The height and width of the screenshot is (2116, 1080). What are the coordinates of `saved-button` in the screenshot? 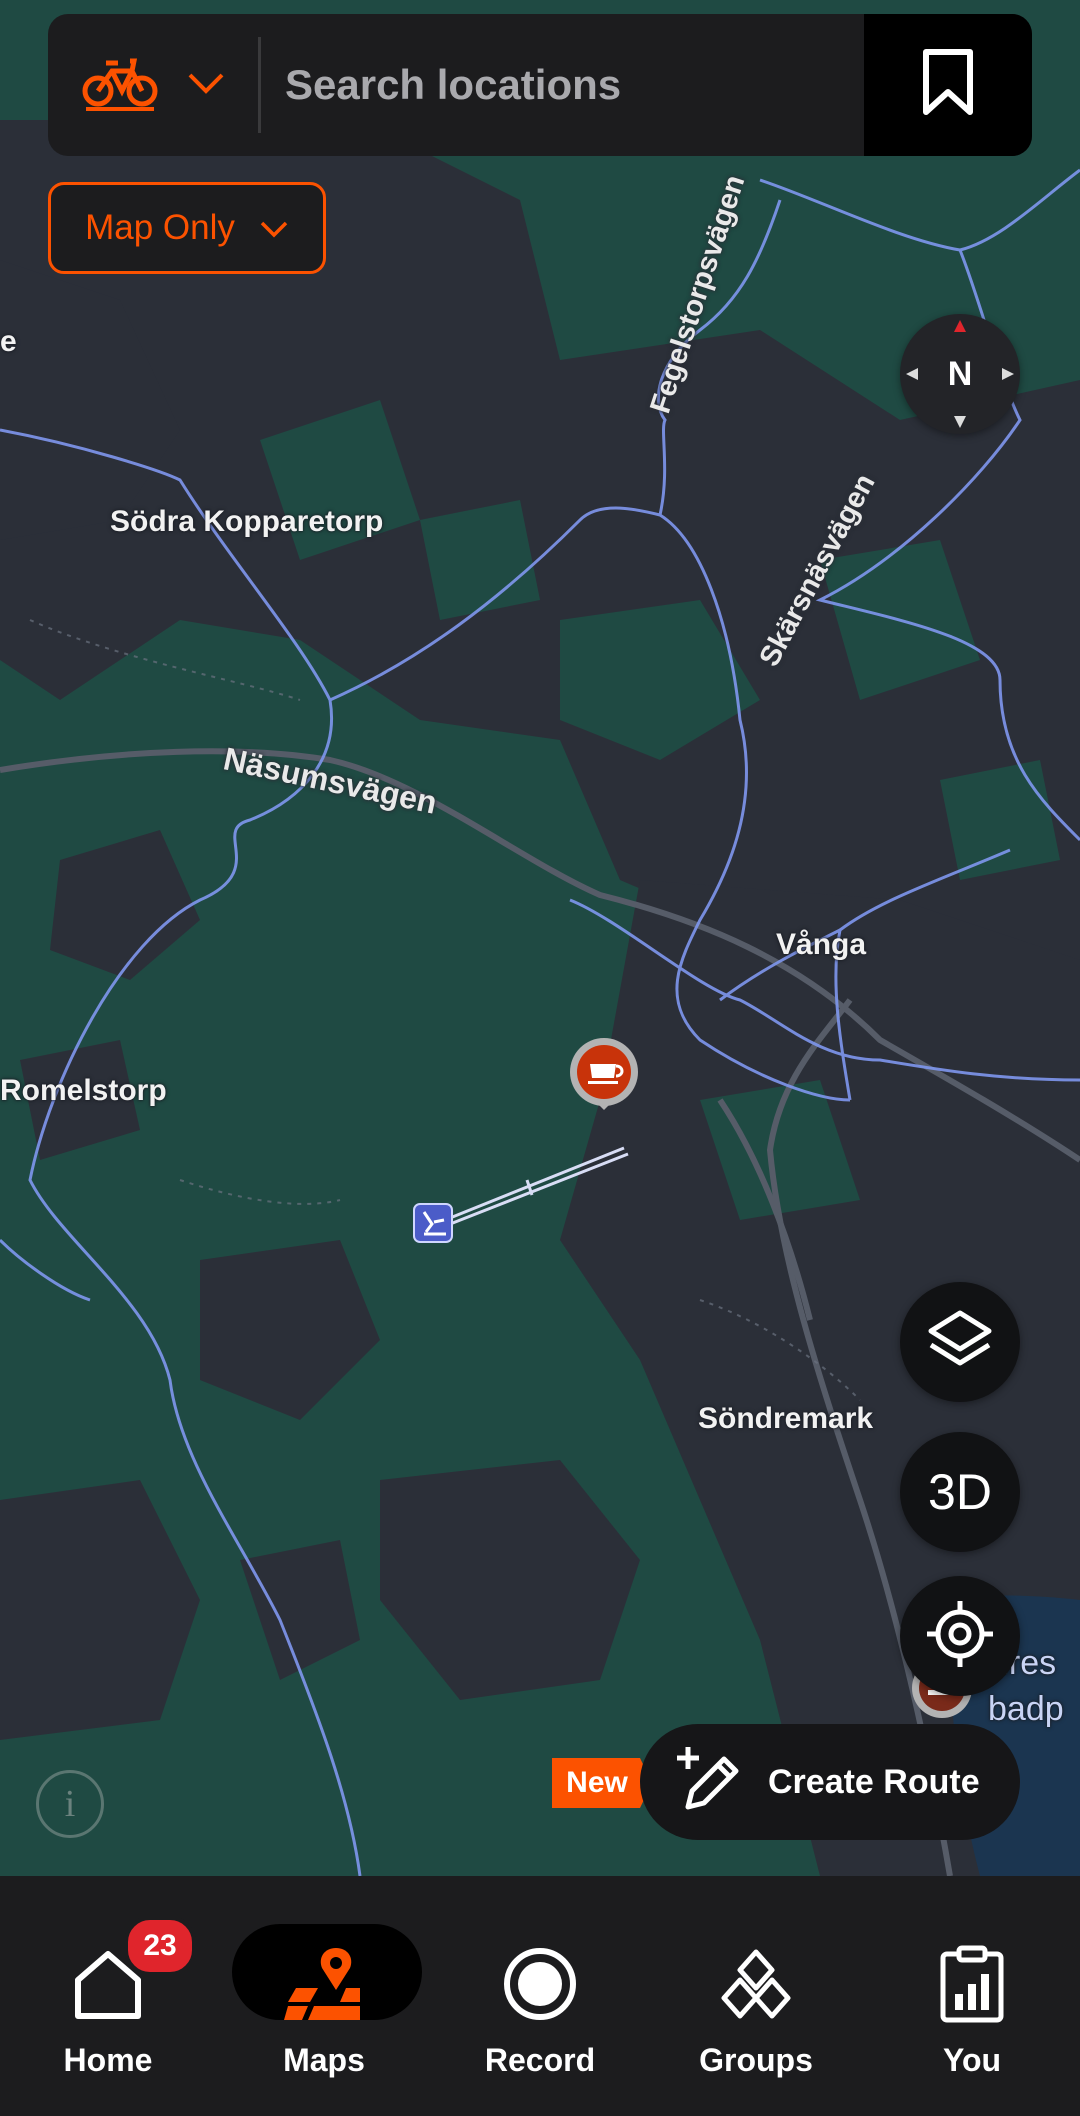 It's located at (948, 85).